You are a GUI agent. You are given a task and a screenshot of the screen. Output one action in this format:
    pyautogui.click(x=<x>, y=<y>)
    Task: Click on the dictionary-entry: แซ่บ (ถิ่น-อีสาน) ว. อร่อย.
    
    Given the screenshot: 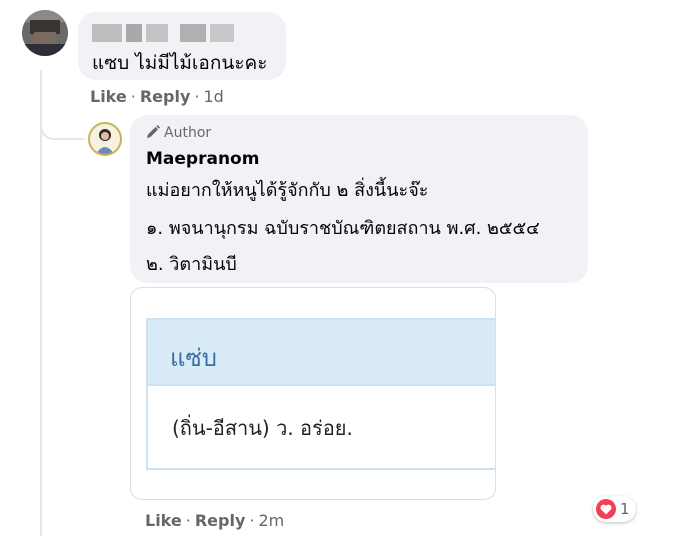 What is the action you would take?
    pyautogui.click(x=320, y=394)
    